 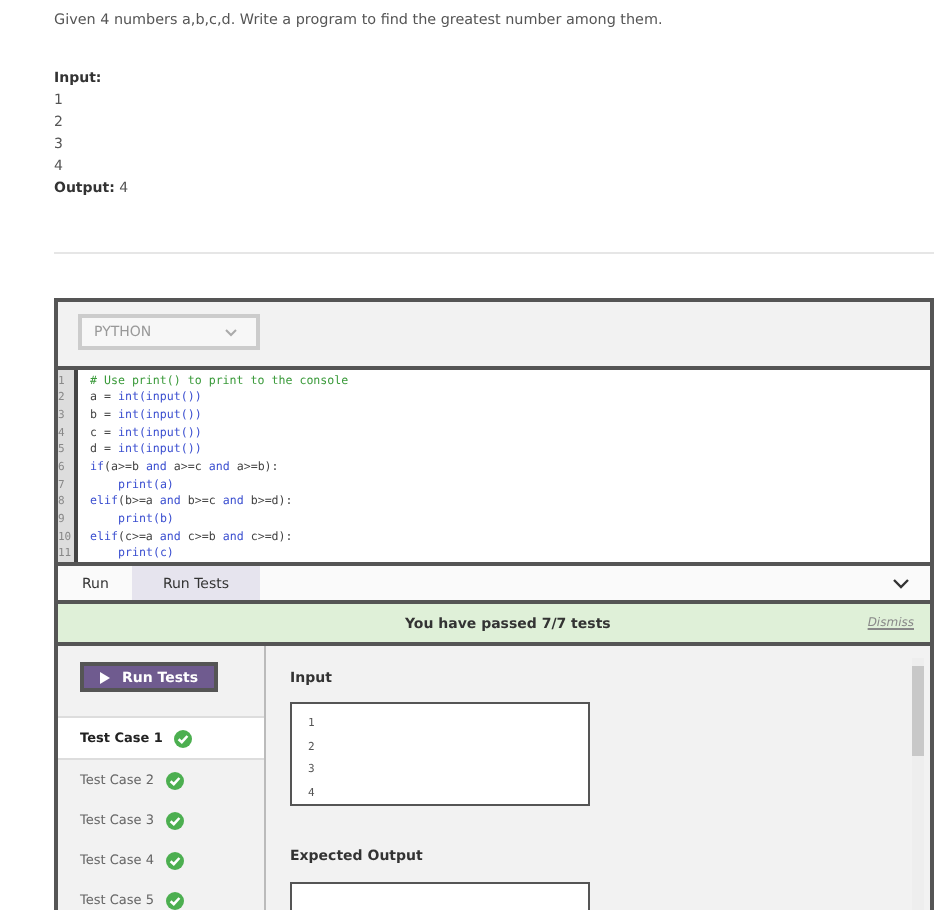 I want to click on scrollbar-thumb, so click(x=918, y=711).